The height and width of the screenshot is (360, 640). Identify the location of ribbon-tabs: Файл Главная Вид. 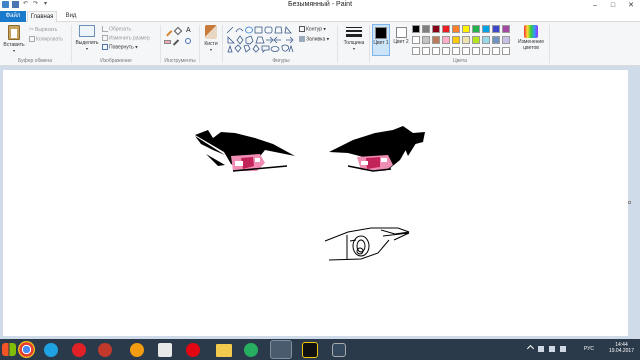
(320, 16).